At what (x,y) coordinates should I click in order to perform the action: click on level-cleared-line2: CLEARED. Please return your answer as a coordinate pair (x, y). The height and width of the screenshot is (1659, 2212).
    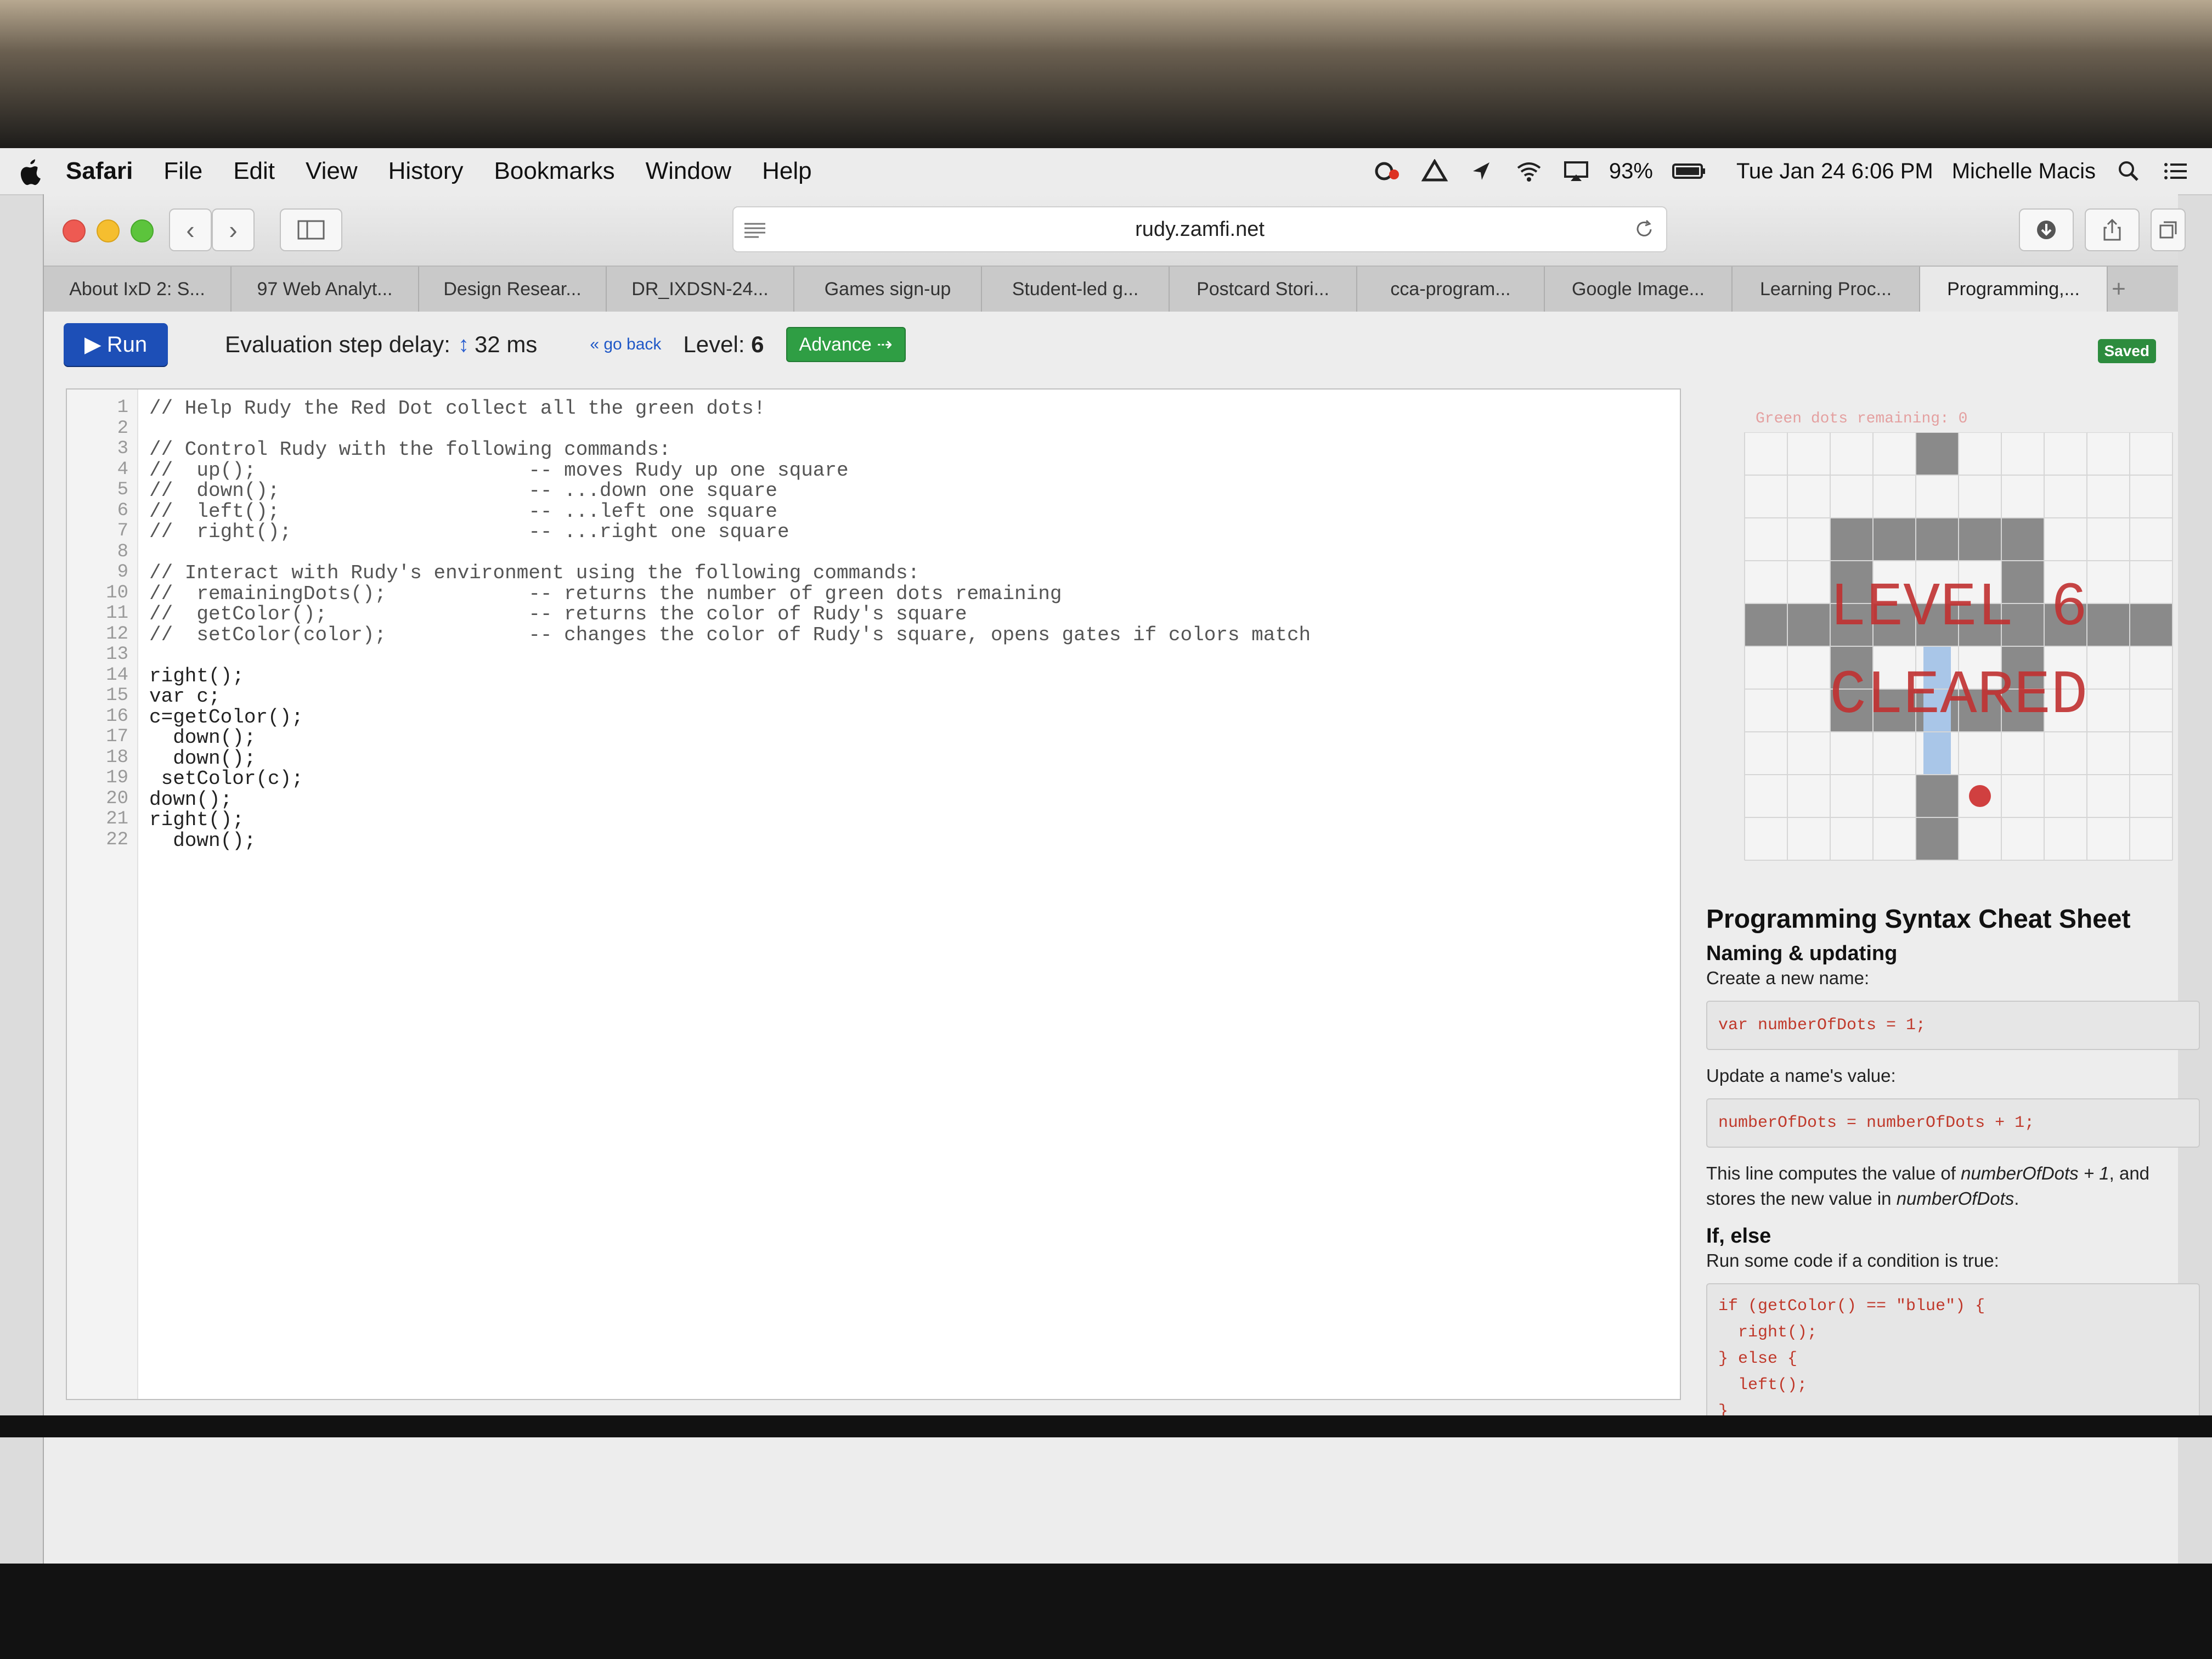
    Looking at the image, I should click on (1958, 696).